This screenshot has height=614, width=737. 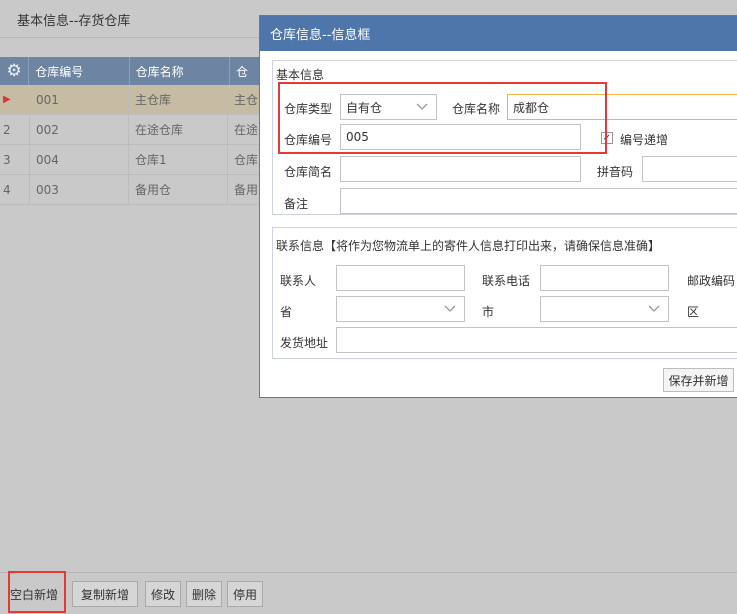 What do you see at coordinates (204, 594) in the screenshot?
I see `delete-button: 删除` at bounding box center [204, 594].